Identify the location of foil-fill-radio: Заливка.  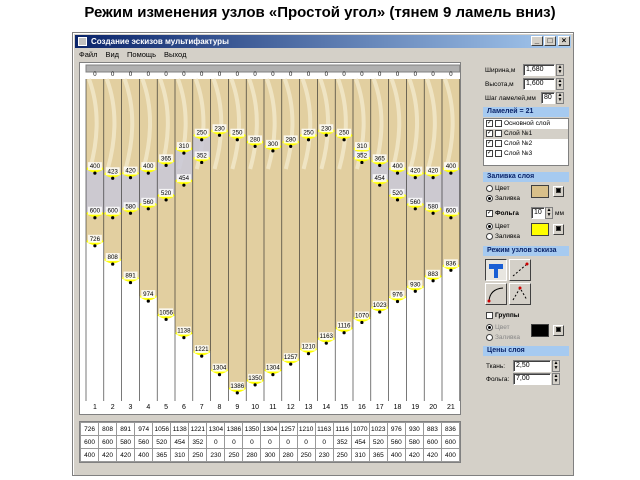
(503, 236).